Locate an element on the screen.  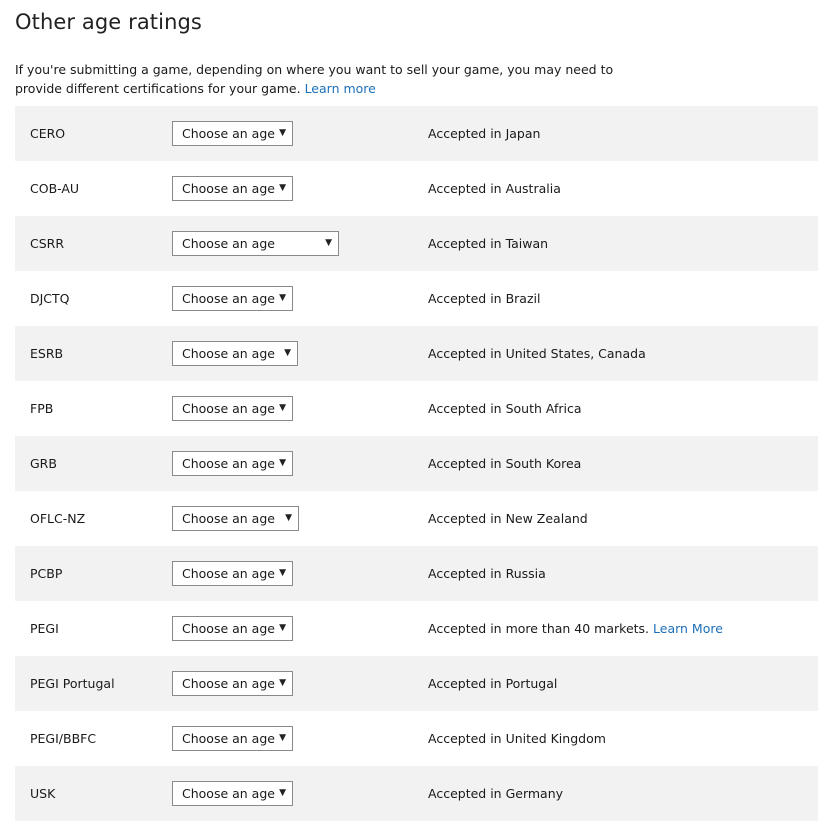
age-select-csrr: Choose an age ▼ is located at coordinates (255, 243).